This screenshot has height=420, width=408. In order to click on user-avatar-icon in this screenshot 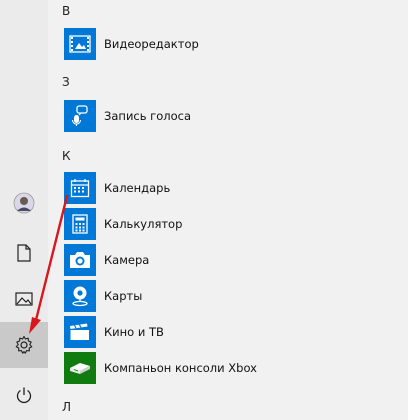, I will do `click(24, 203)`.